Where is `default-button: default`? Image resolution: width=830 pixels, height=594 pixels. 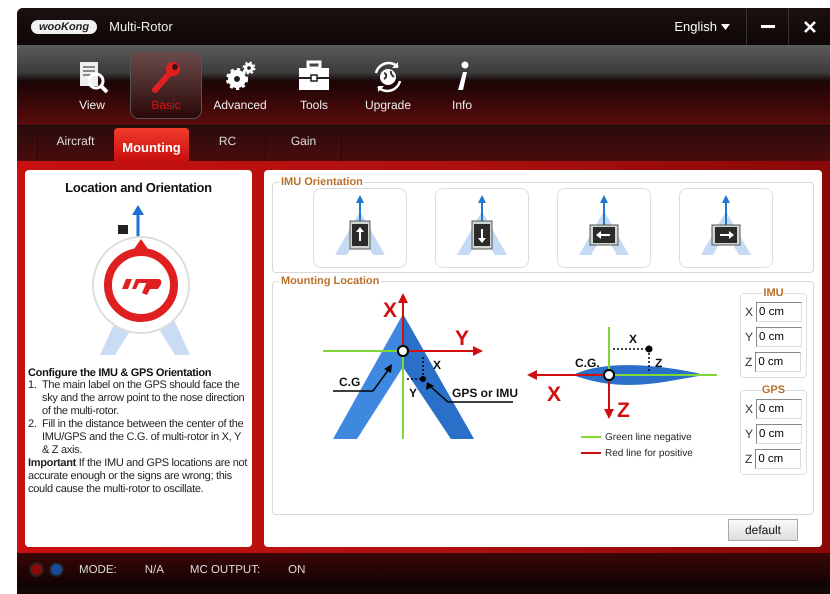 default-button: default is located at coordinates (763, 530).